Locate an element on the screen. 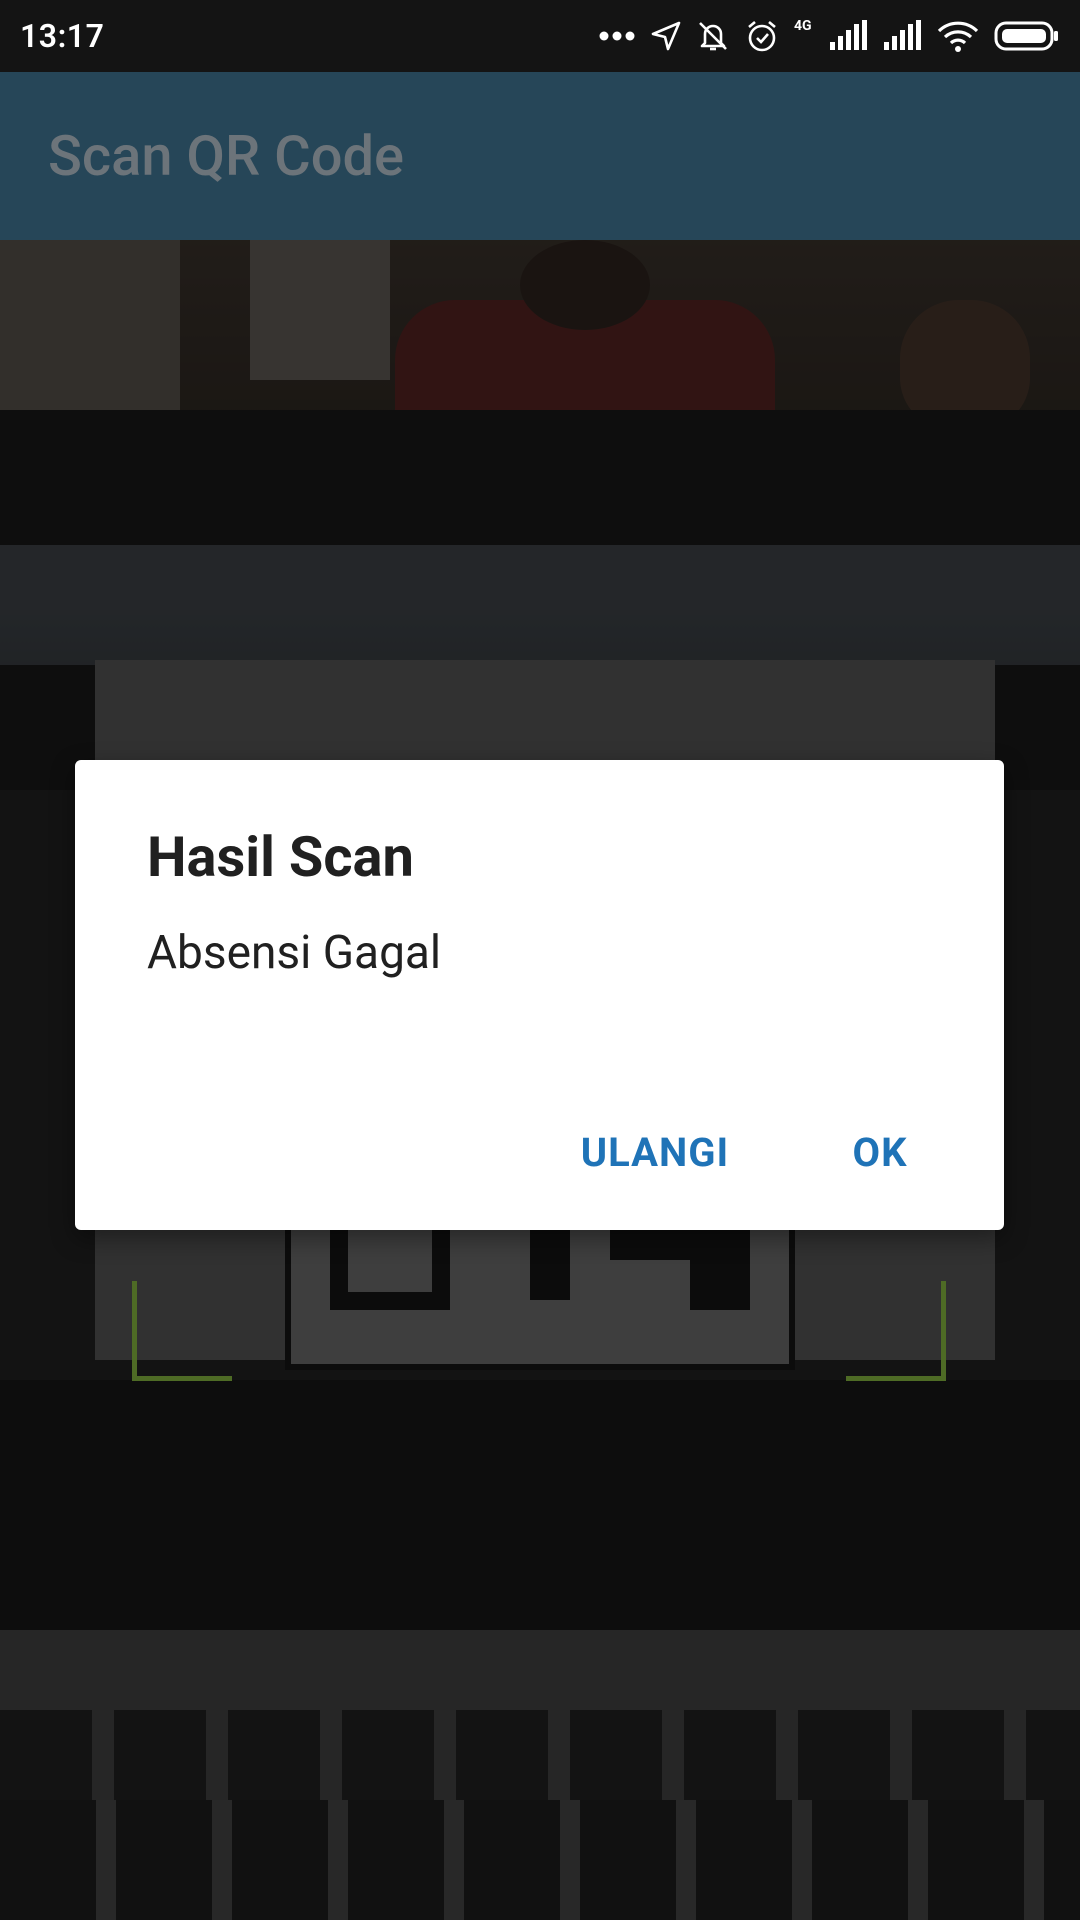 The height and width of the screenshot is (1920, 1080). retry-button: ULANGI is located at coordinates (655, 1152).